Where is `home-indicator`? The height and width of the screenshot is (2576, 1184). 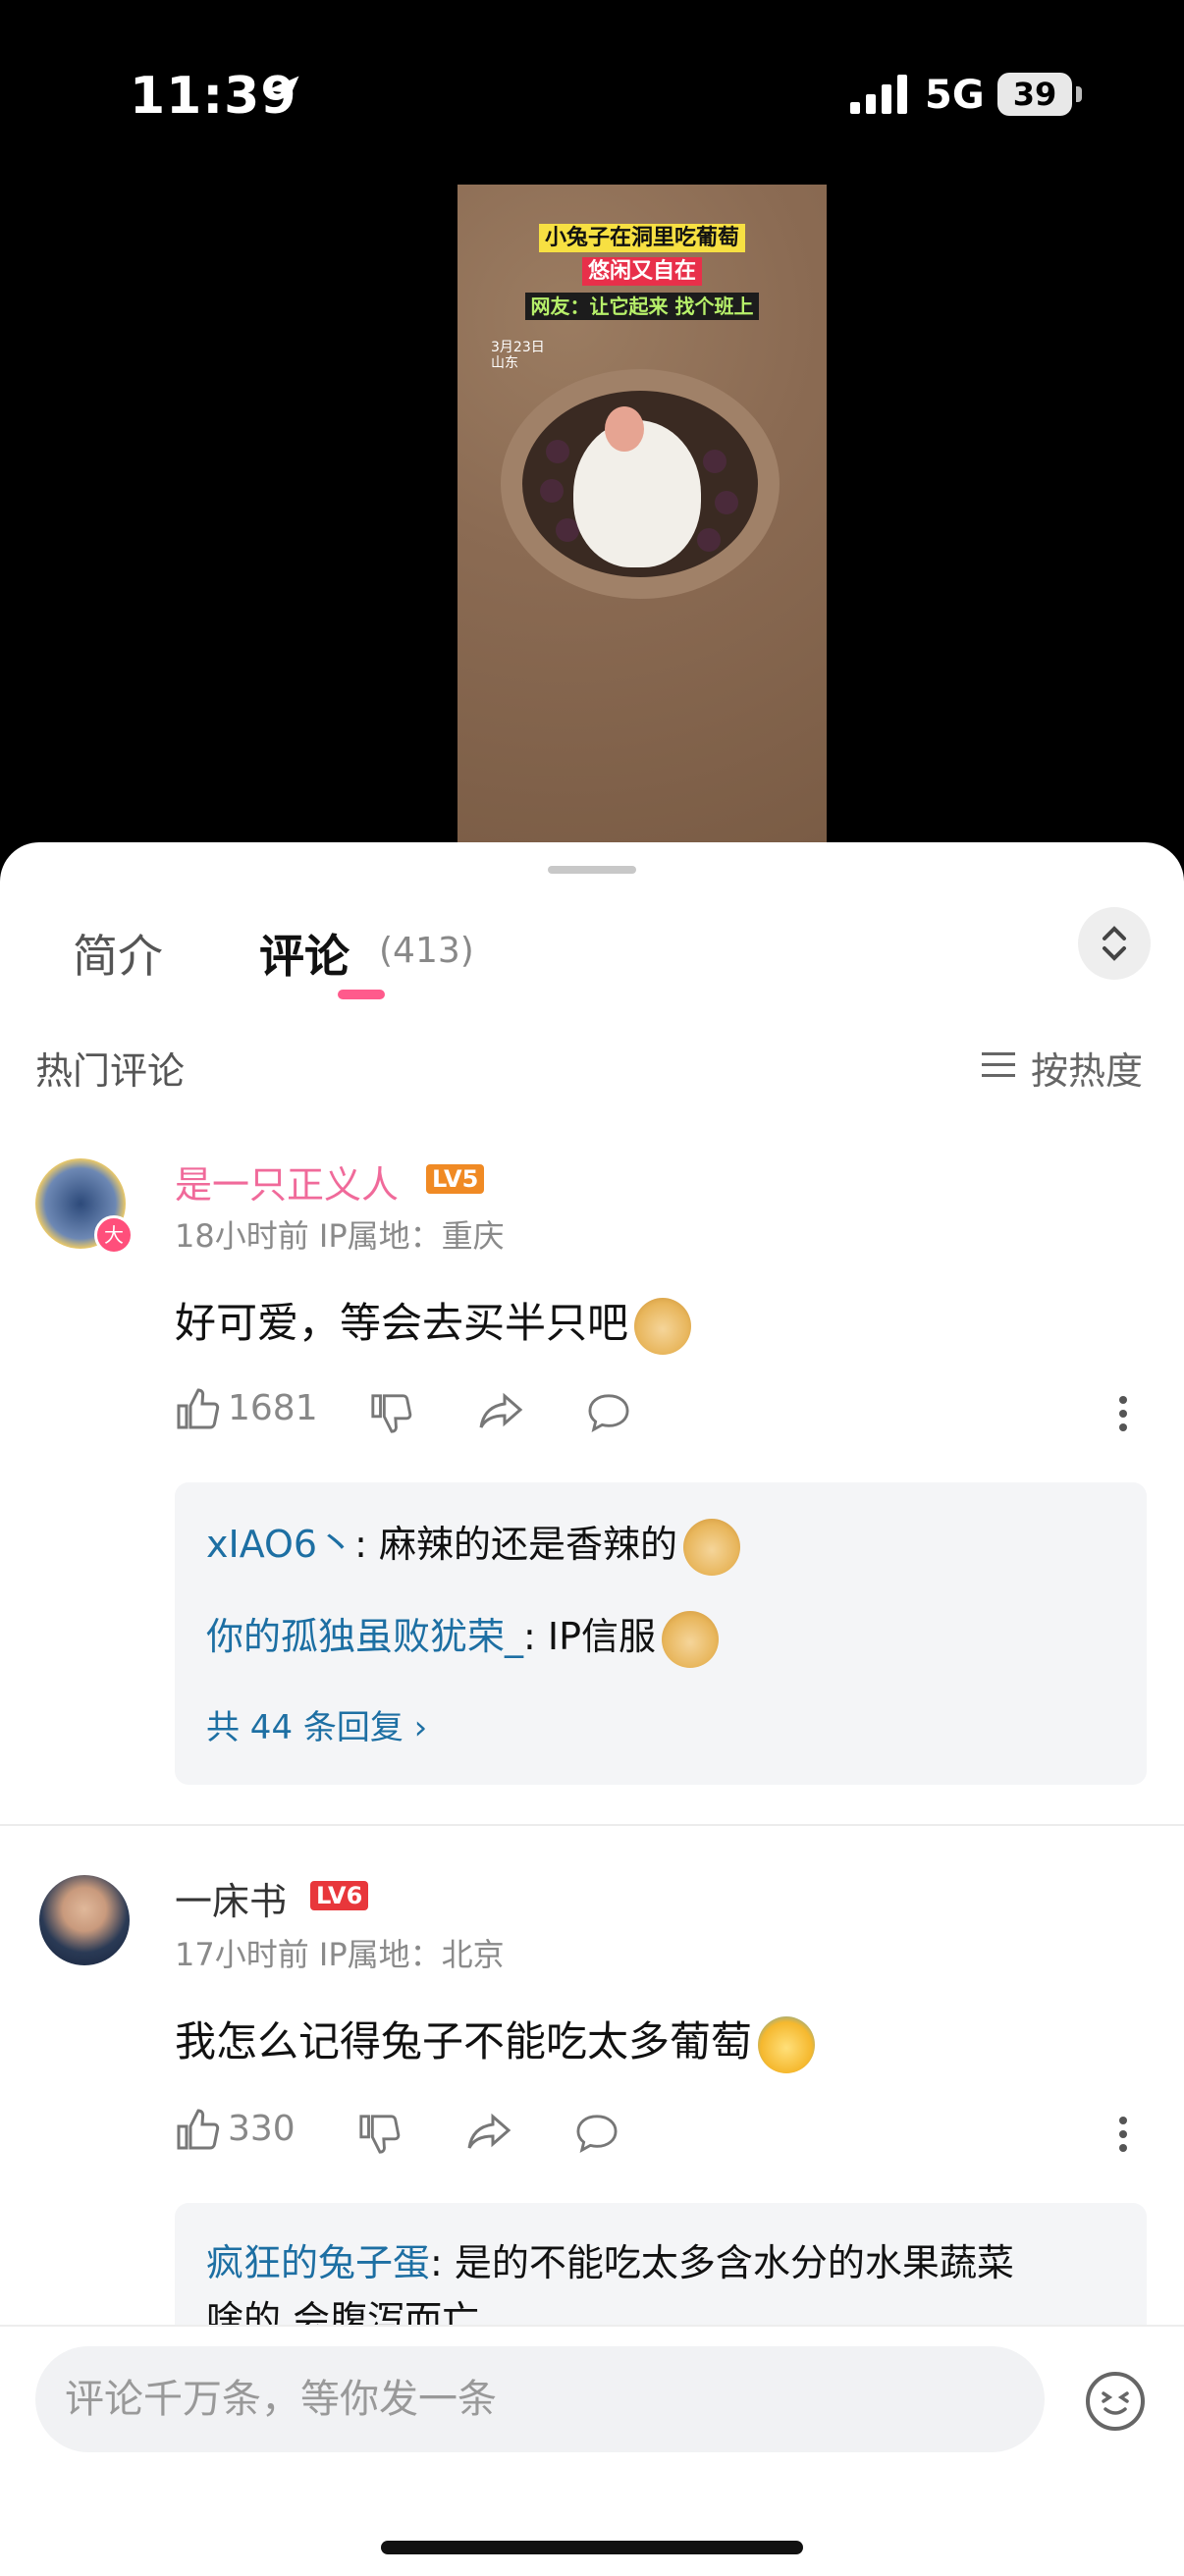
home-indicator is located at coordinates (592, 2547).